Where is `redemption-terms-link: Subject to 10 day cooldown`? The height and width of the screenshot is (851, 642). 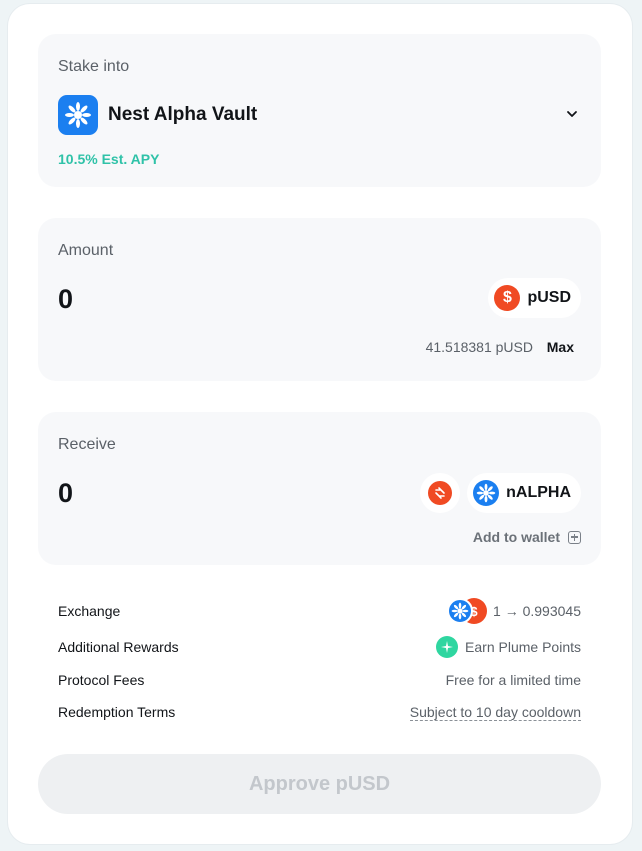
redemption-terms-link: Subject to 10 day cooldown is located at coordinates (495, 712).